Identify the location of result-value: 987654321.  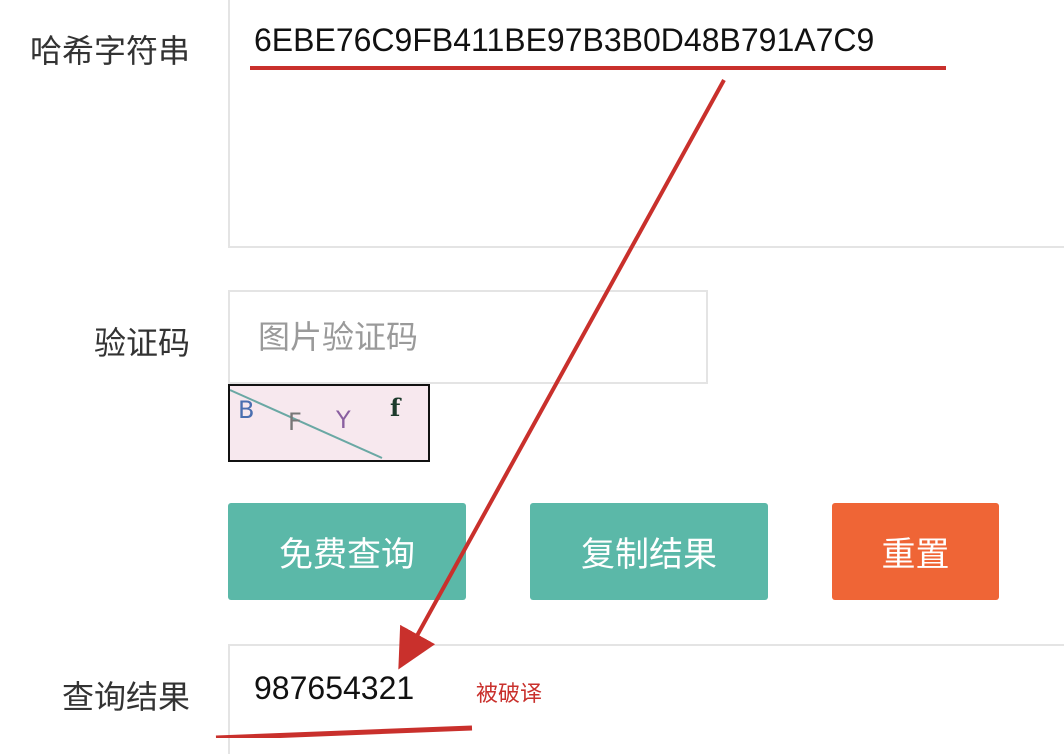
(334, 688).